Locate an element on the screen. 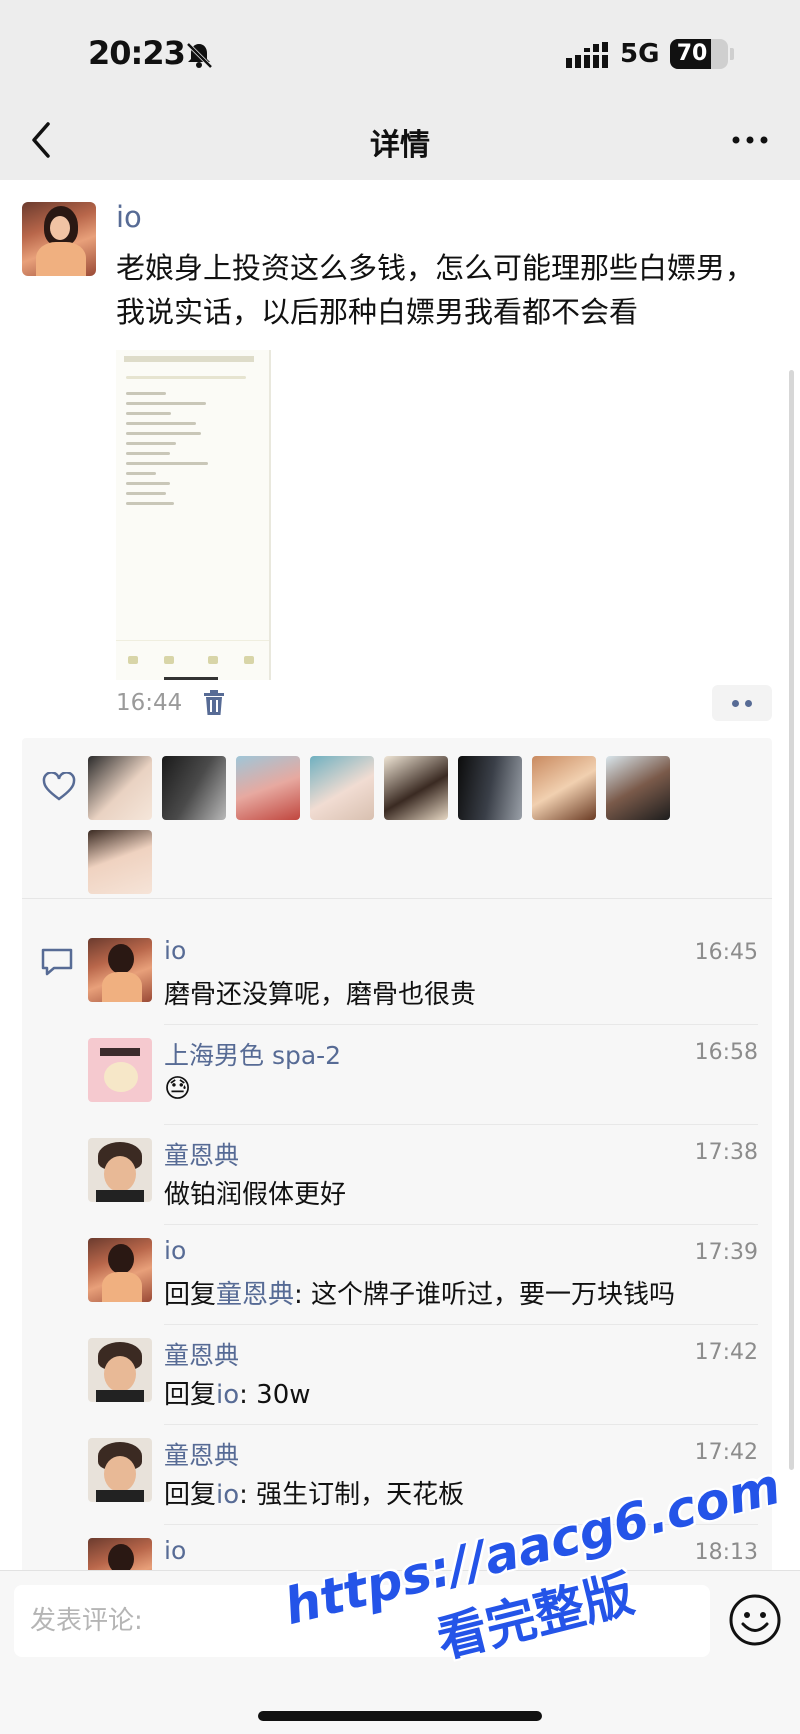 Image resolution: width=800 pixels, height=1734 pixels. comment-item: 童恩典 17:38 做铂润假体更好 is located at coordinates (423, 1181).